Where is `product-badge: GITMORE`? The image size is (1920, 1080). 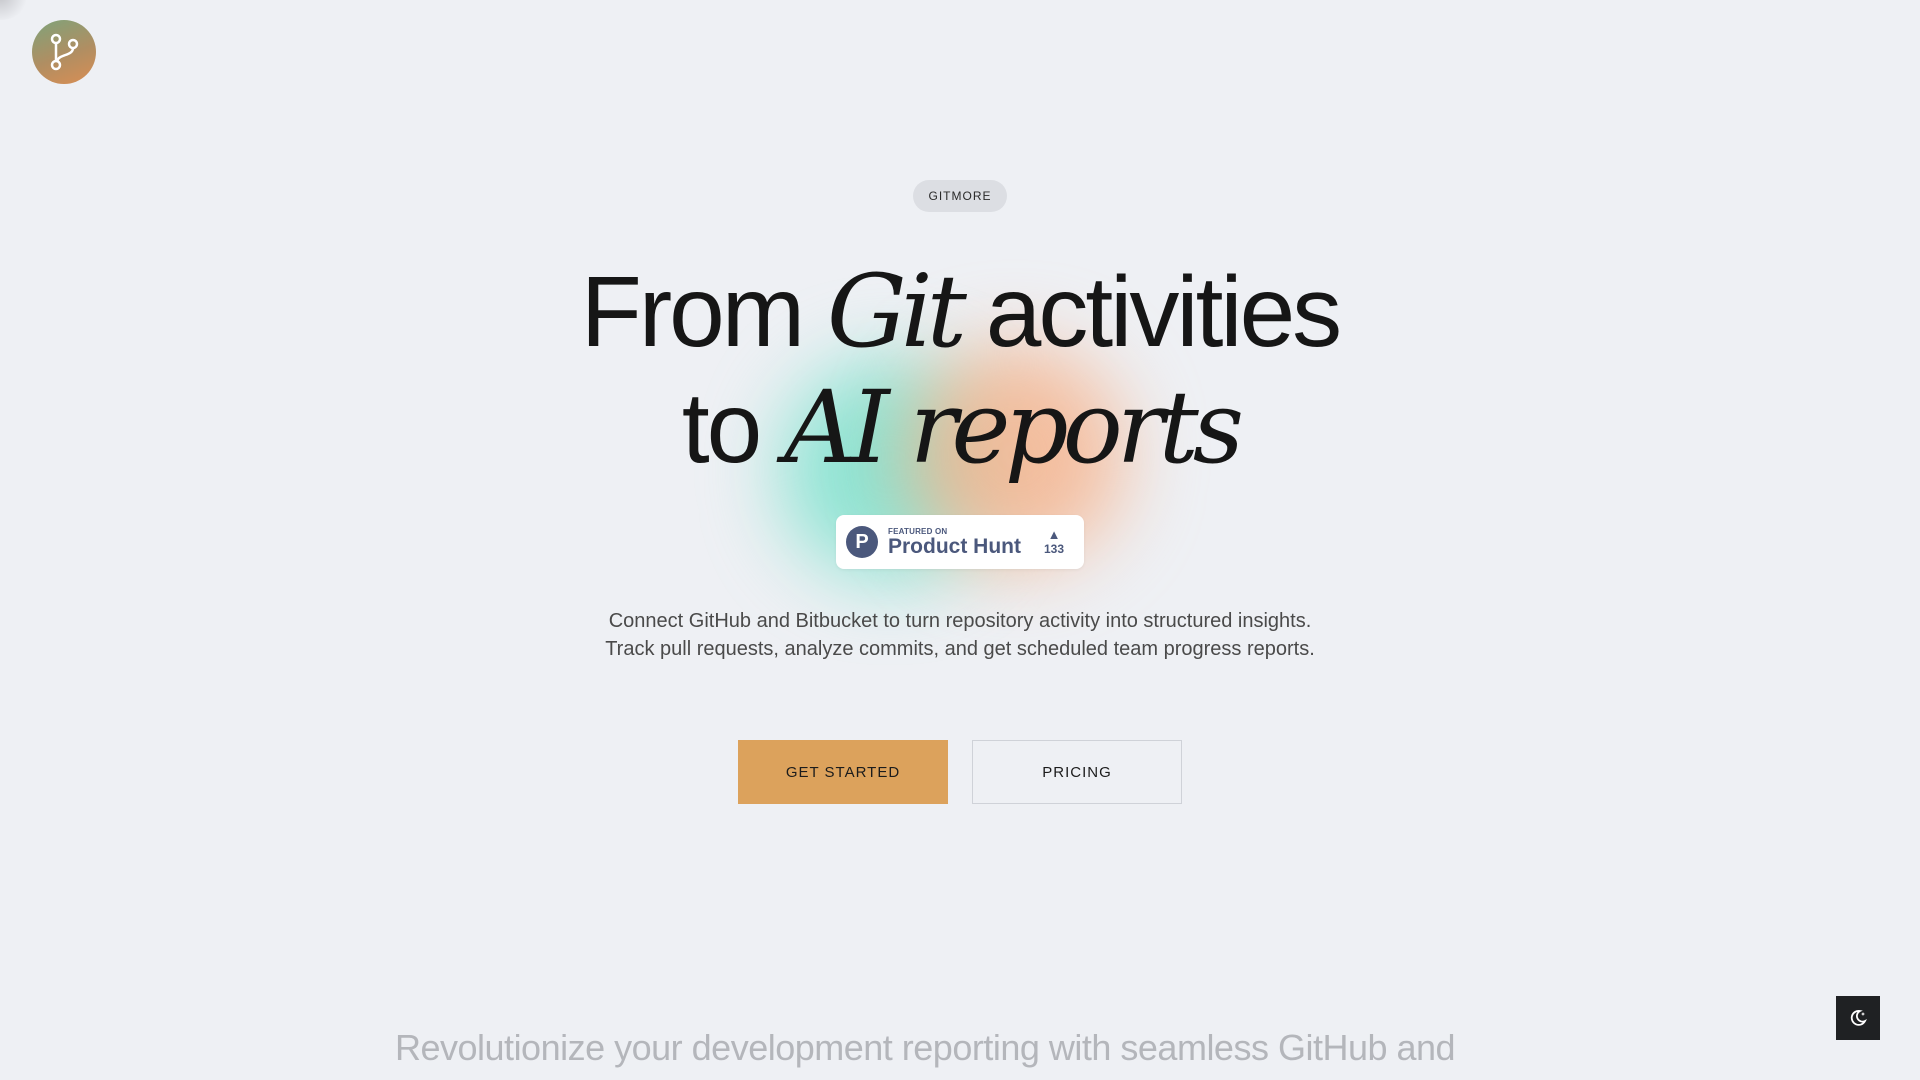
product-badge: GITMORE is located at coordinates (960, 196).